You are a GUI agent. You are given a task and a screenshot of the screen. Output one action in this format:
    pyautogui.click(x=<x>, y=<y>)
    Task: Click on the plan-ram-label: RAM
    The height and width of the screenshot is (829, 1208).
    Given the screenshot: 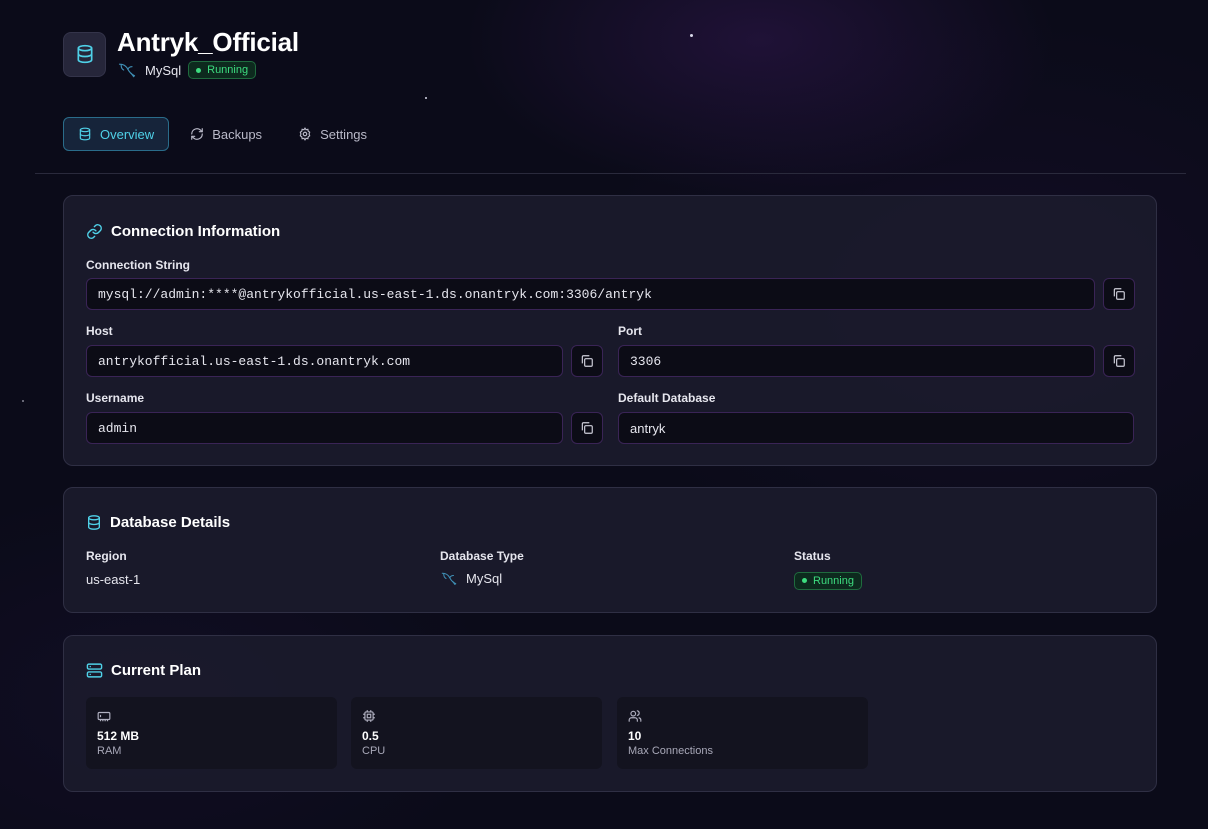 What is the action you would take?
    pyautogui.click(x=109, y=751)
    